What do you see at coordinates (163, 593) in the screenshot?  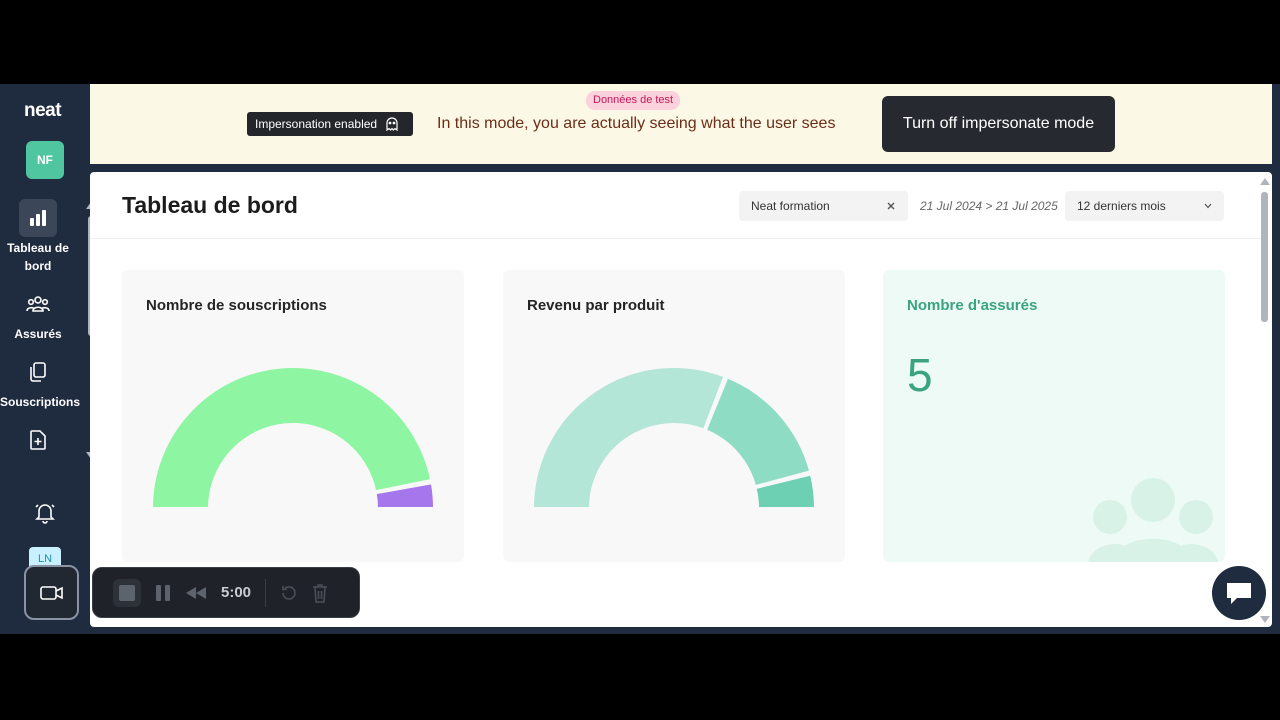 I see `pause-icon` at bounding box center [163, 593].